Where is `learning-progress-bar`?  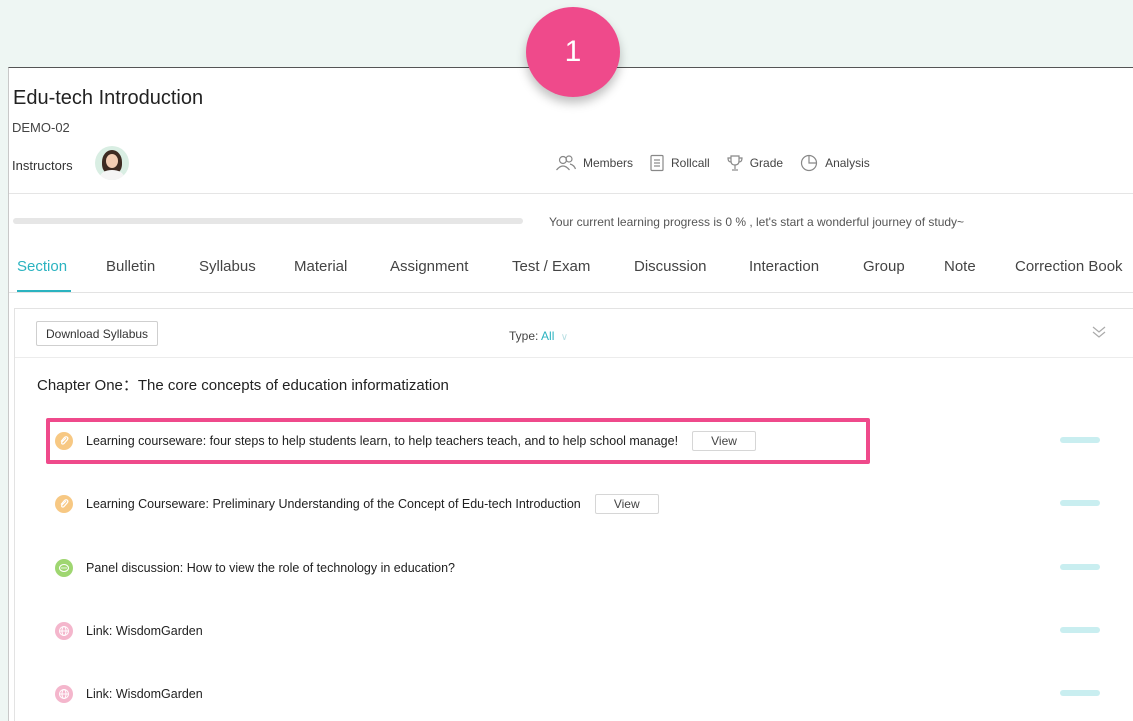
learning-progress-bar is located at coordinates (268, 221).